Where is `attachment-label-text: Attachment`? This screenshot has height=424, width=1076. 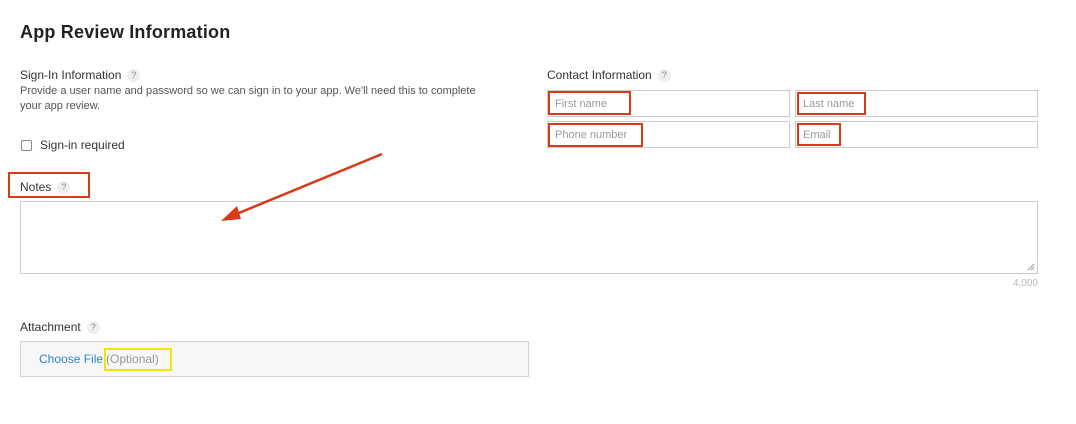
attachment-label-text: Attachment is located at coordinates (50, 327).